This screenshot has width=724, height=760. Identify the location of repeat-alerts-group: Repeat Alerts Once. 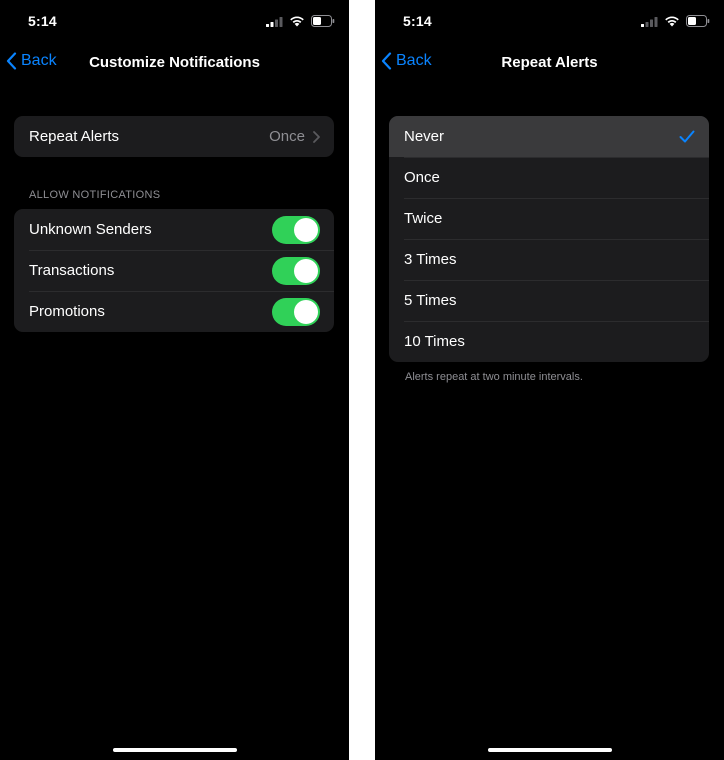
(174, 136).